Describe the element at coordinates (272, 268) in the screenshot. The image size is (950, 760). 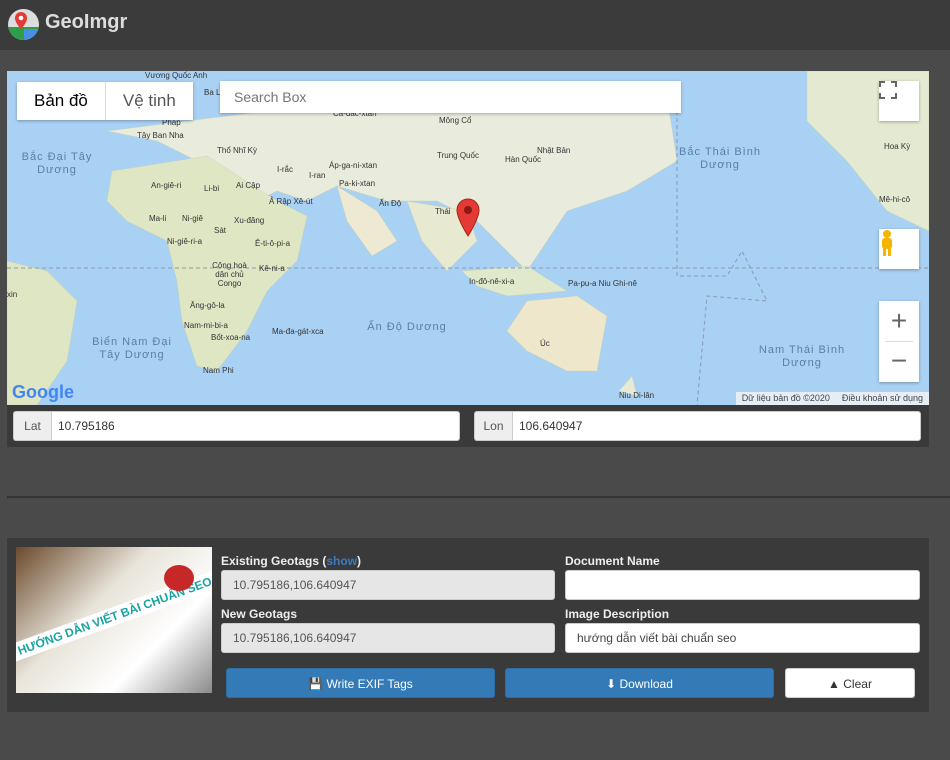
I see `map-place-label: Kê-ni-a` at that location.